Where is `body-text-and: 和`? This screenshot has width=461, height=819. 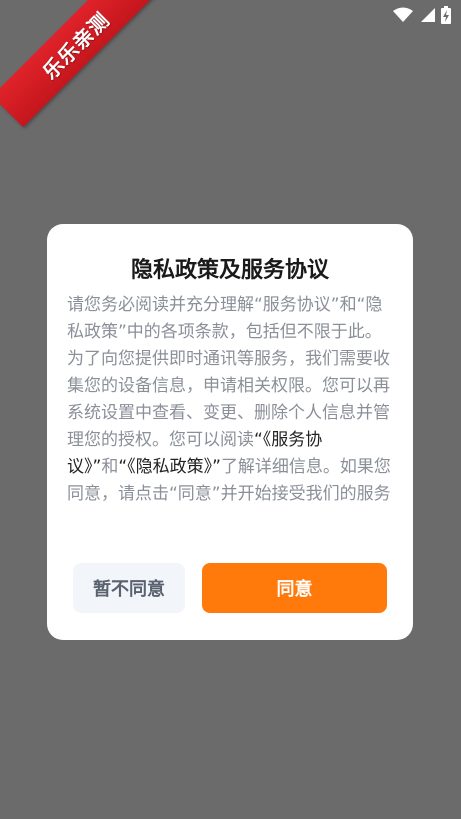
body-text-and: 和 is located at coordinates (110, 467).